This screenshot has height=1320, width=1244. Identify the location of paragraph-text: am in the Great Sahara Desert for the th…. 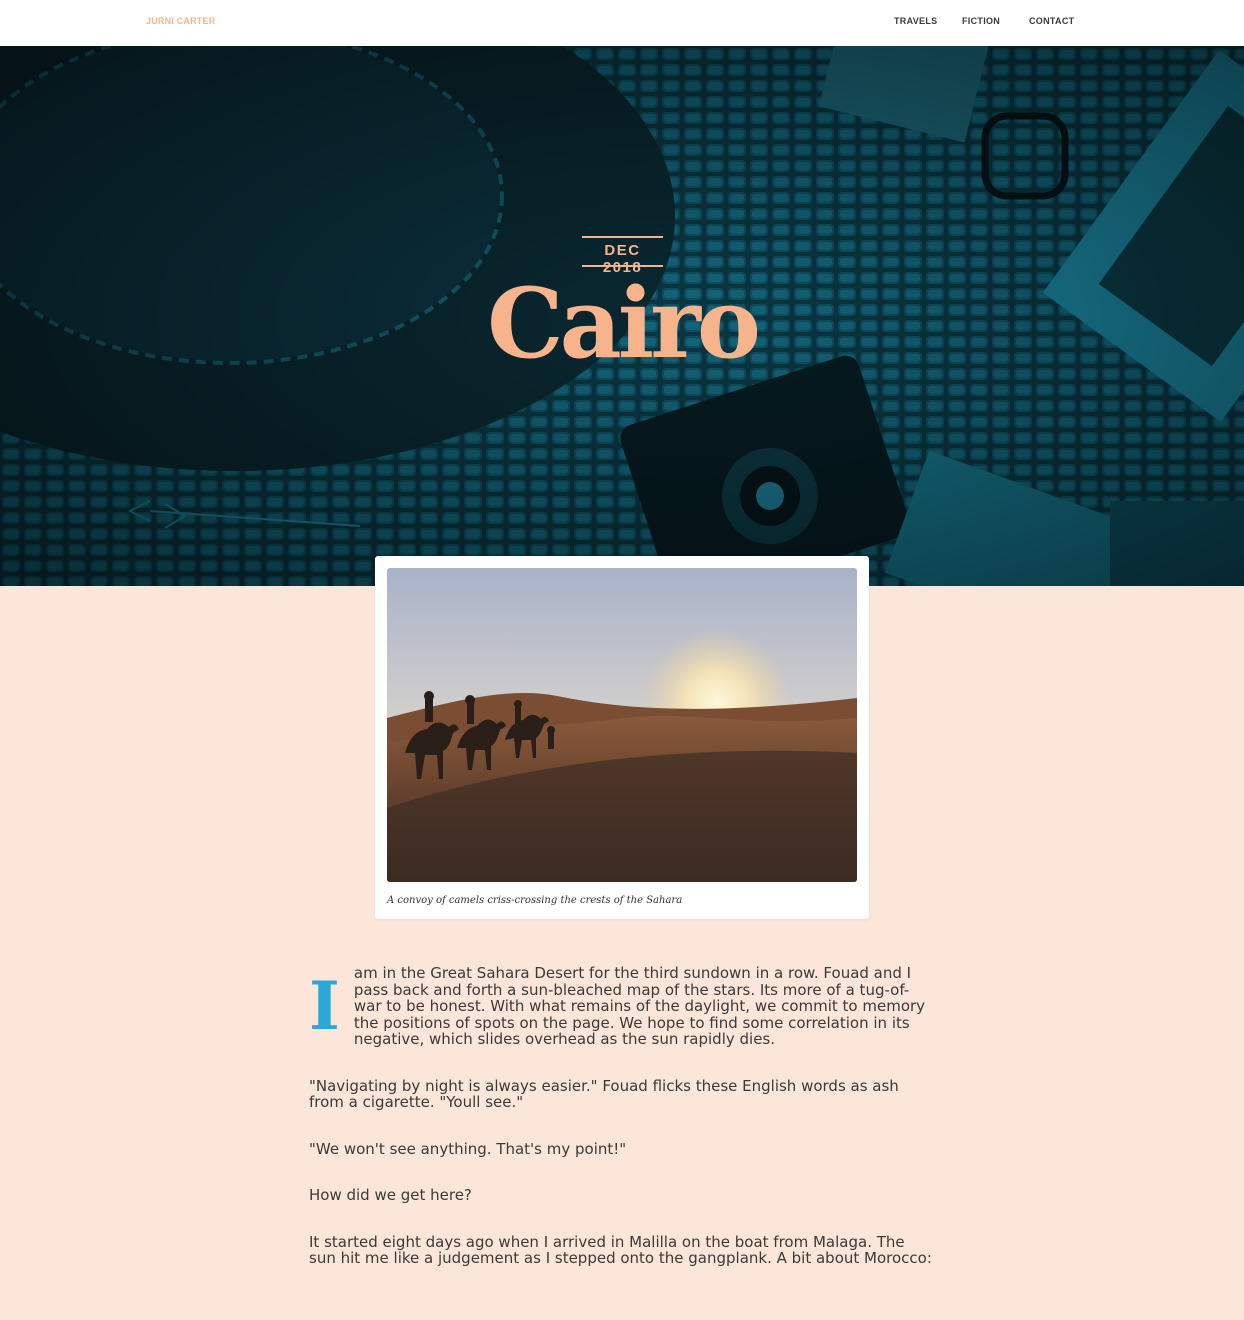
(639, 1006).